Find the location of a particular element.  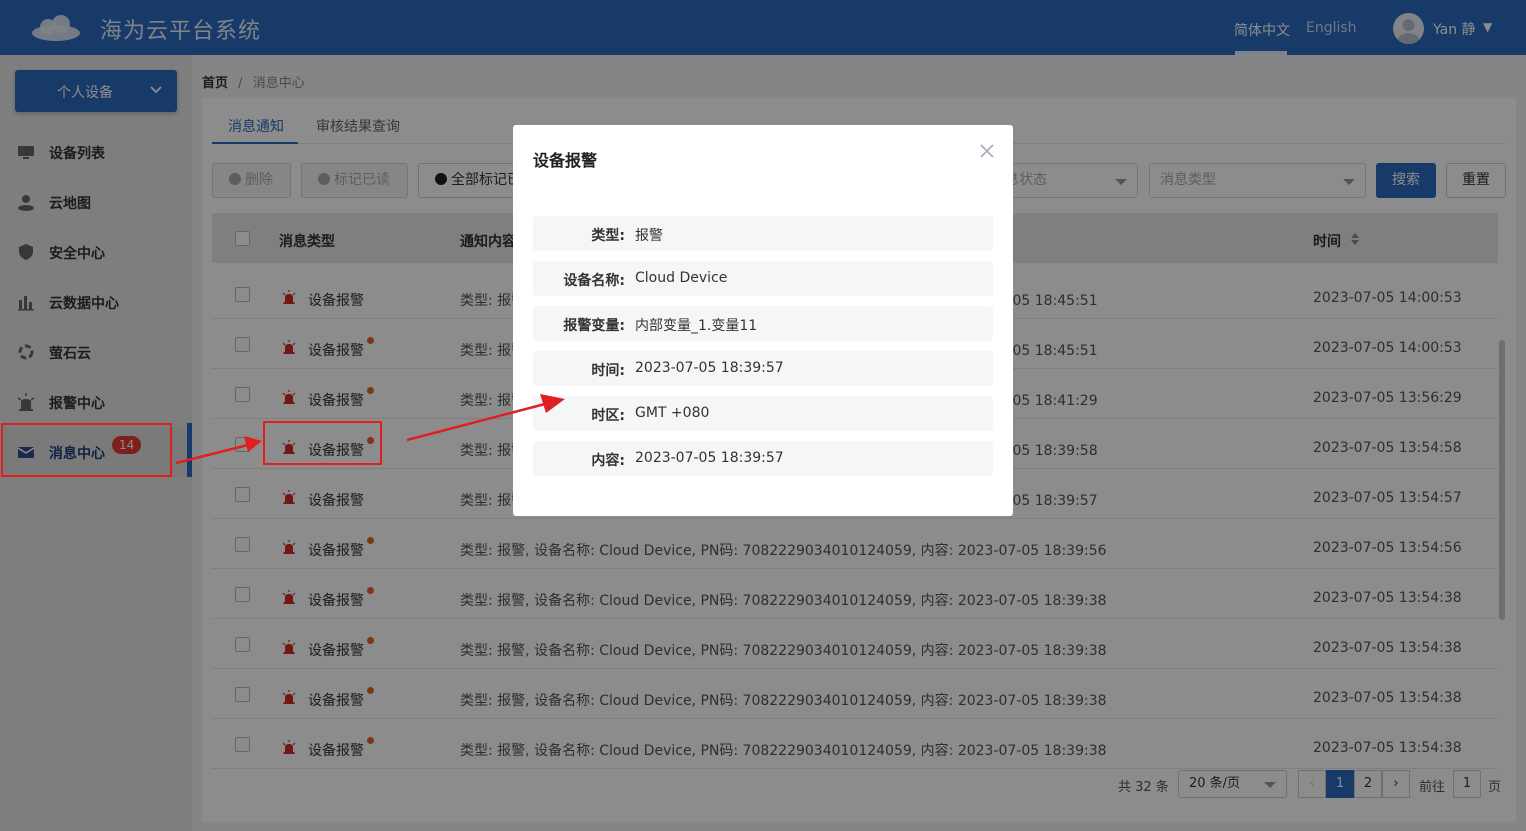

detail-key: 时区: is located at coordinates (608, 416).